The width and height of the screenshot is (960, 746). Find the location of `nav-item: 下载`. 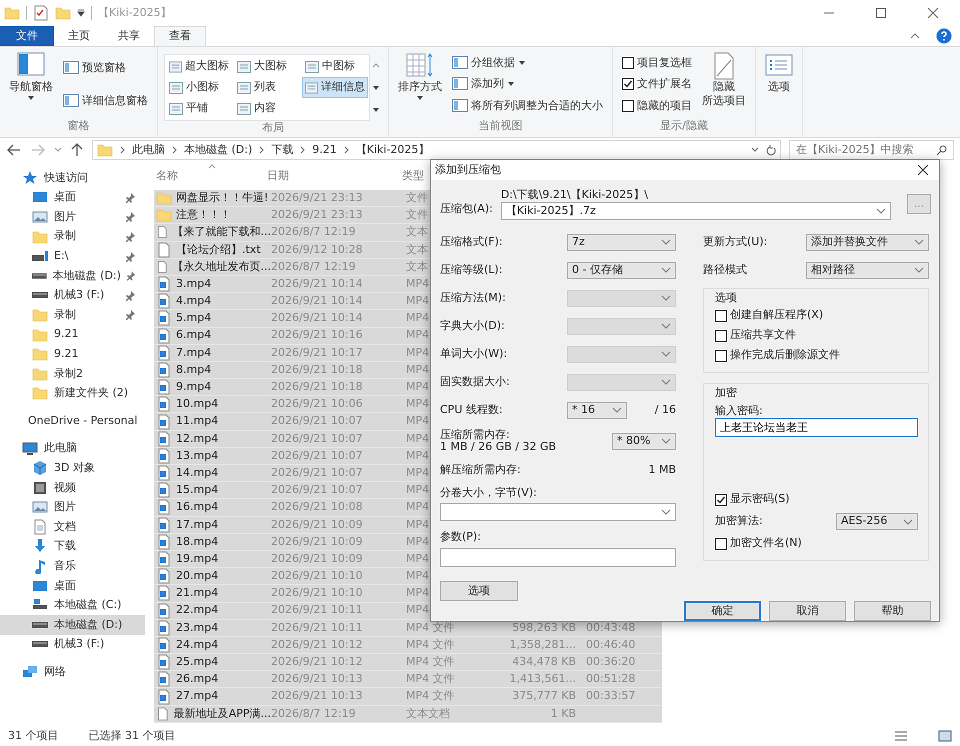

nav-item: 下载 is located at coordinates (72, 546).